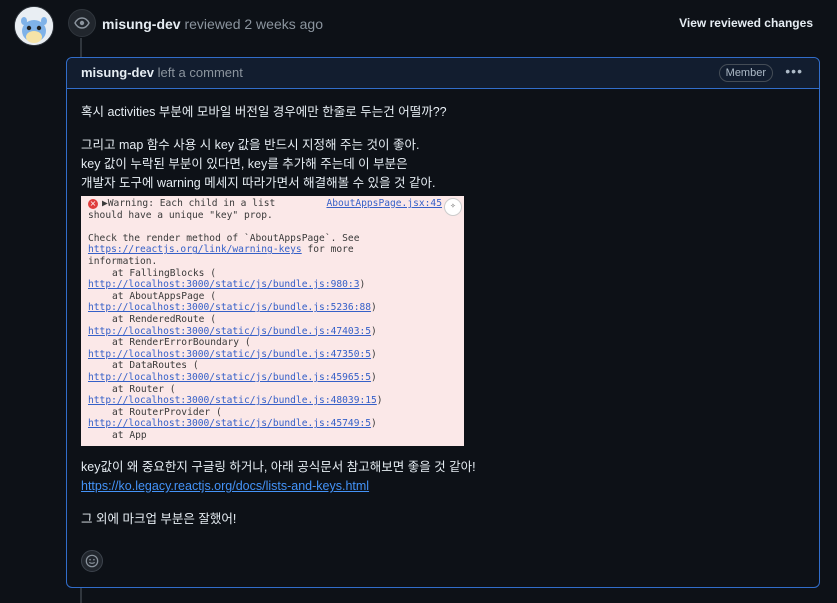 The width and height of the screenshot is (837, 603). I want to click on console-stack-frame: at RenderErrorBoundary (, so click(181, 343).